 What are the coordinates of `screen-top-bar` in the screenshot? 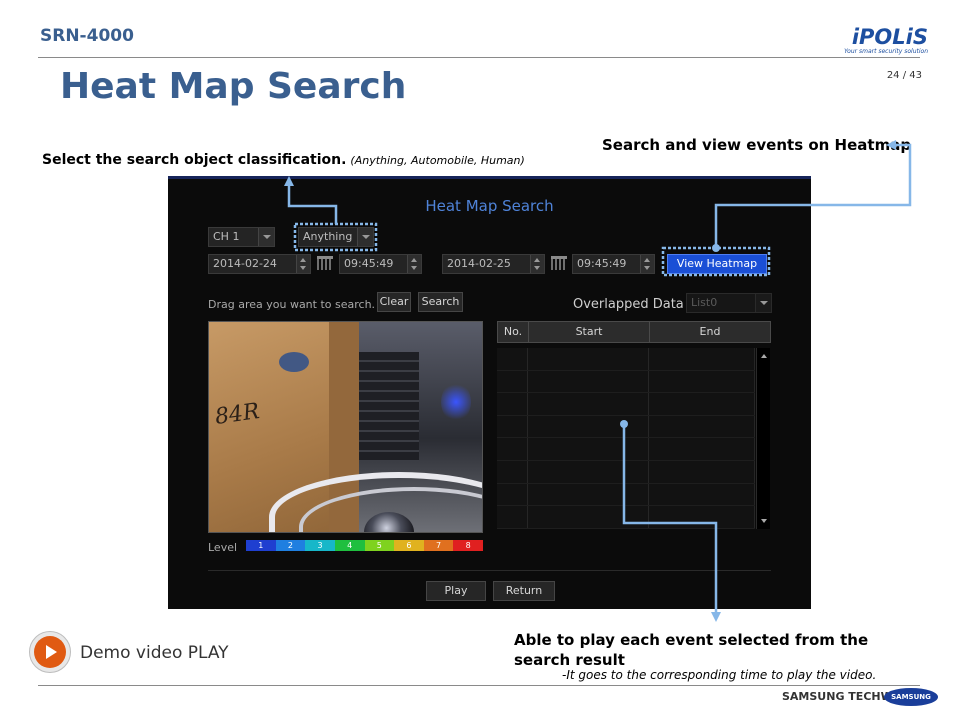 It's located at (489, 177).